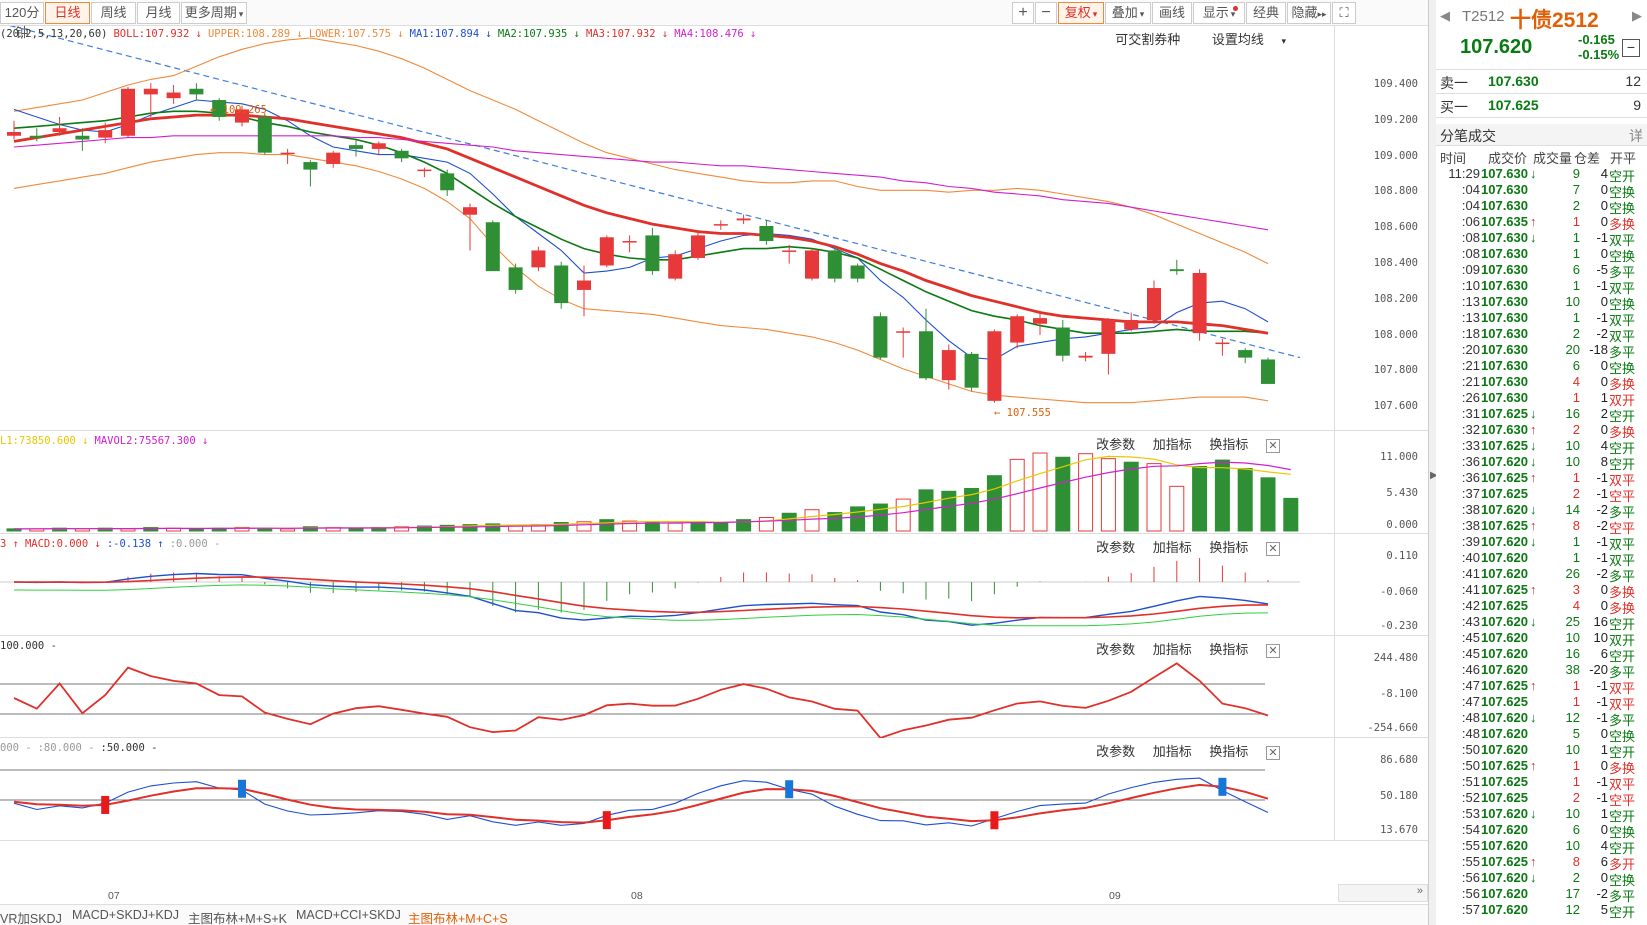  What do you see at coordinates (1599, 54) in the screenshot?
I see `price-change-pct: -0.15%` at bounding box center [1599, 54].